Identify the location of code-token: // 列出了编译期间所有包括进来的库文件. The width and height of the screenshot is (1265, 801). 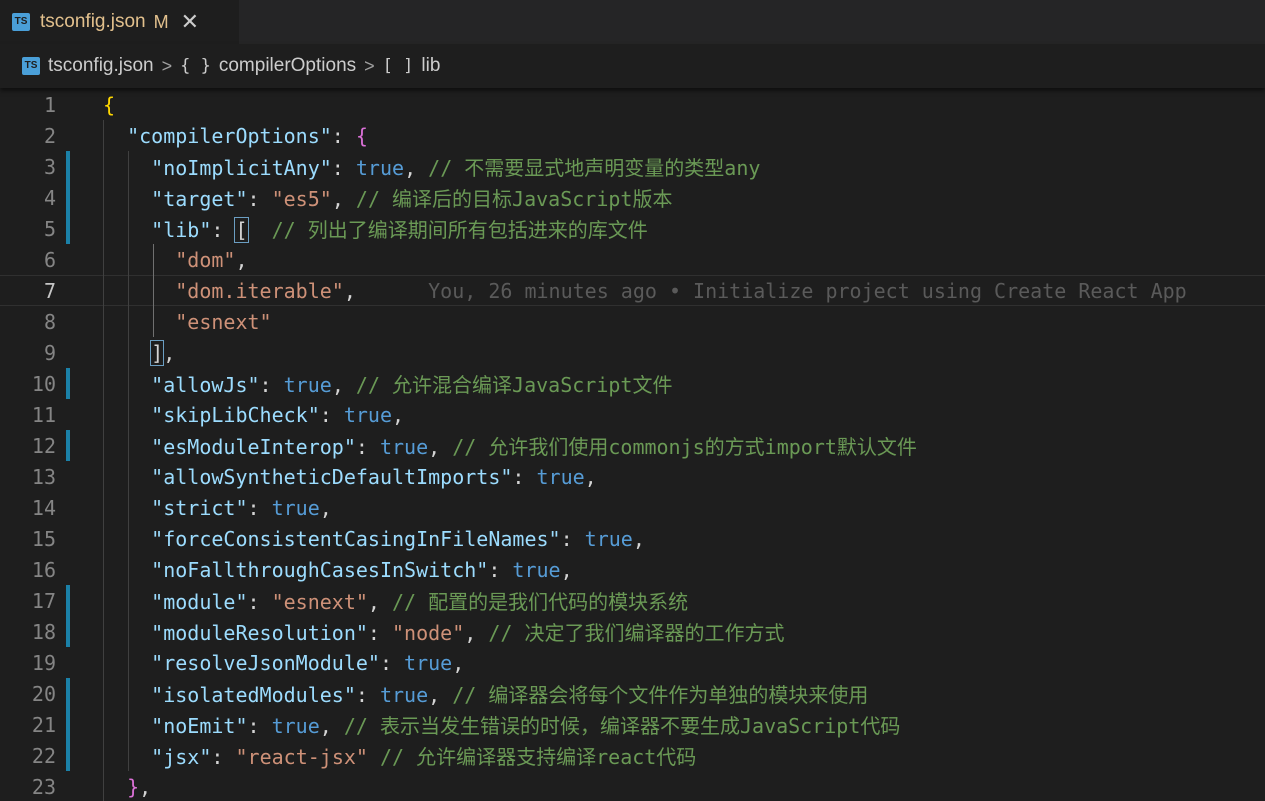
(459, 230).